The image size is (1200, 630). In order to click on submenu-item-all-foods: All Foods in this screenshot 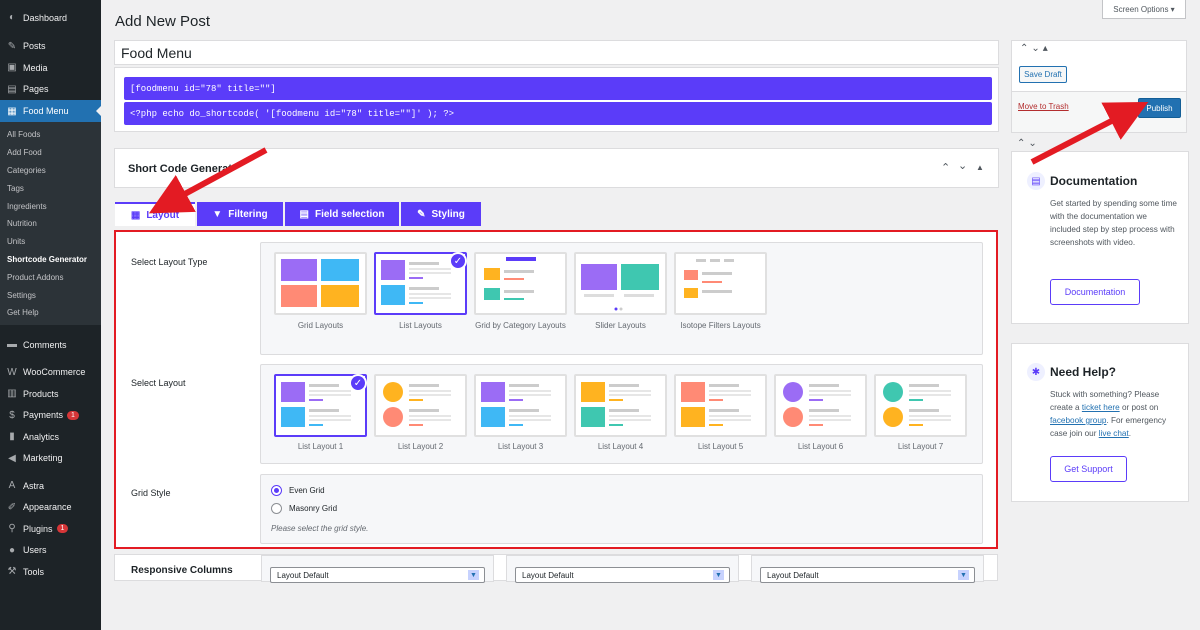, I will do `click(50, 135)`.